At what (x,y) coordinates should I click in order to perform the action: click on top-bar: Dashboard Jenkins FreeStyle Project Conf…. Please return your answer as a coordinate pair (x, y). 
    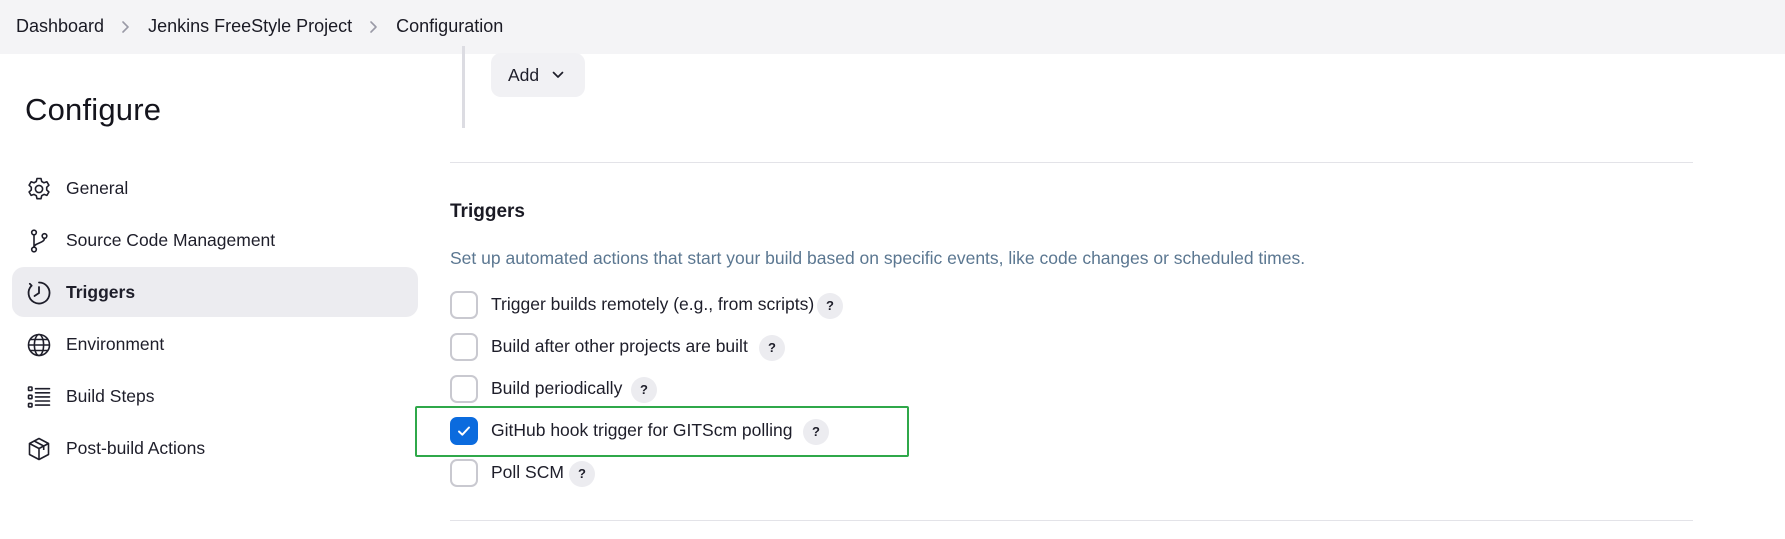
    Looking at the image, I should click on (892, 27).